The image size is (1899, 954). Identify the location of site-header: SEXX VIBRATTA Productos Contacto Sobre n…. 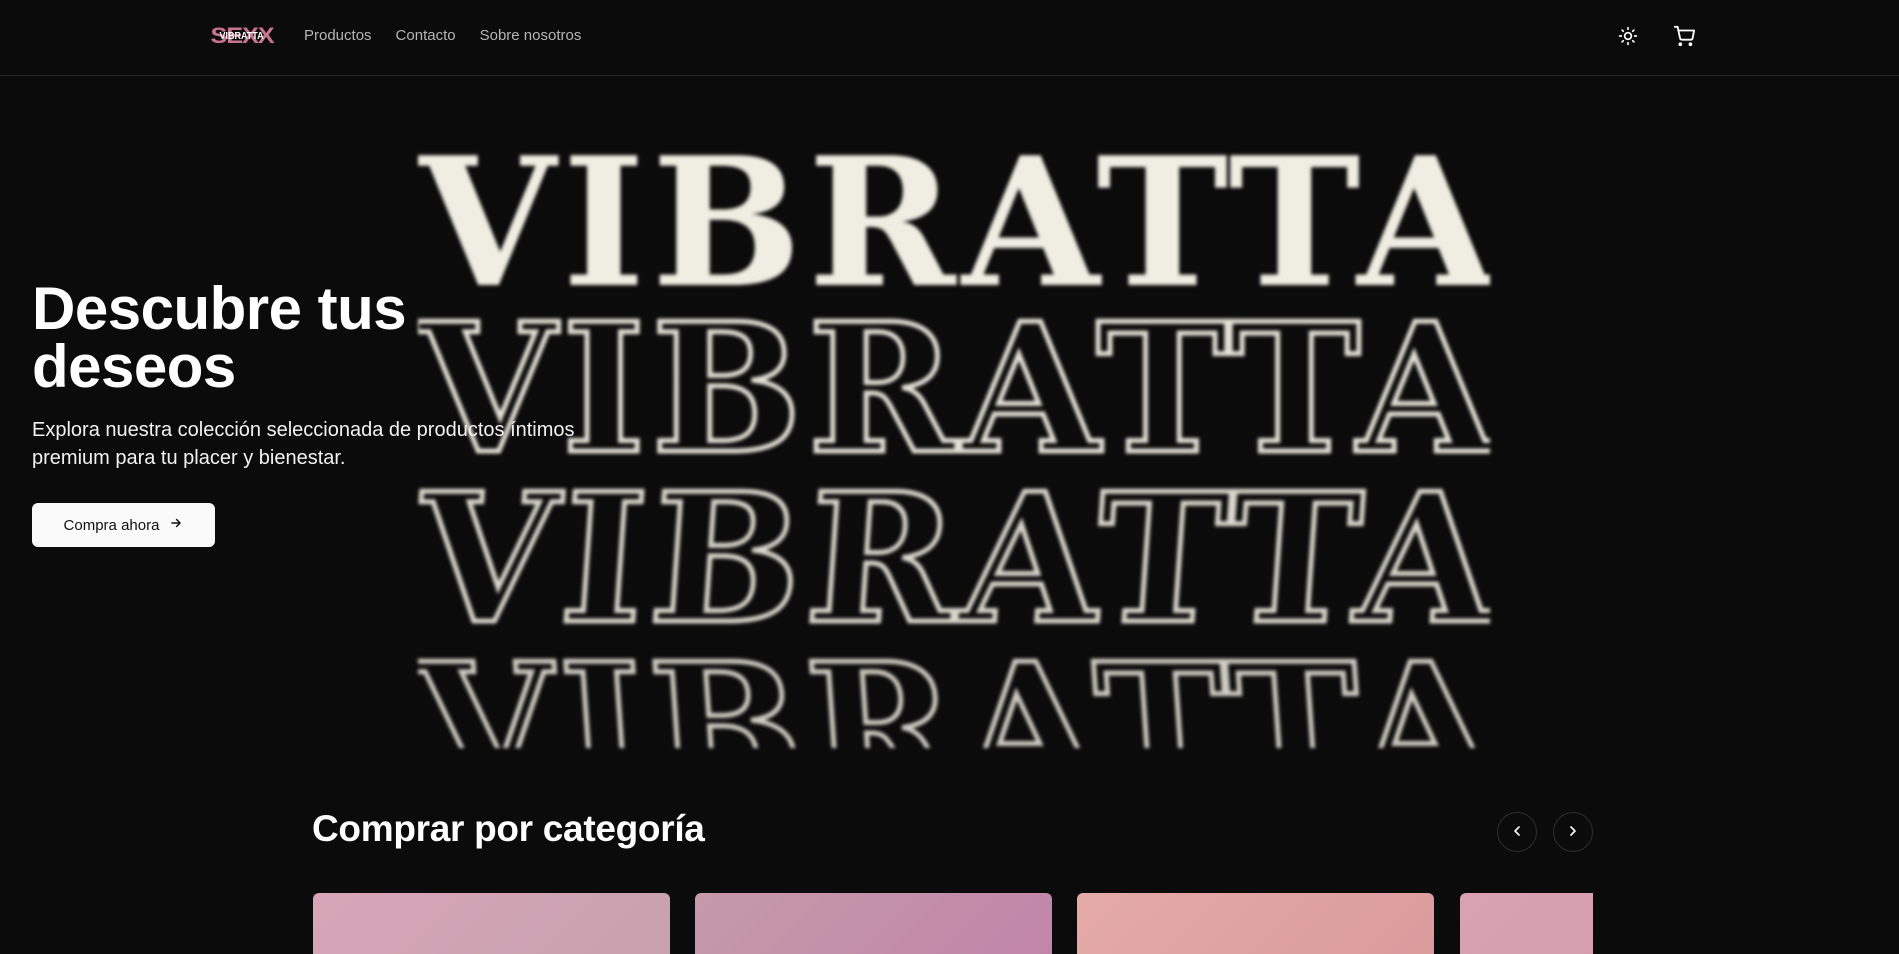
(949, 38).